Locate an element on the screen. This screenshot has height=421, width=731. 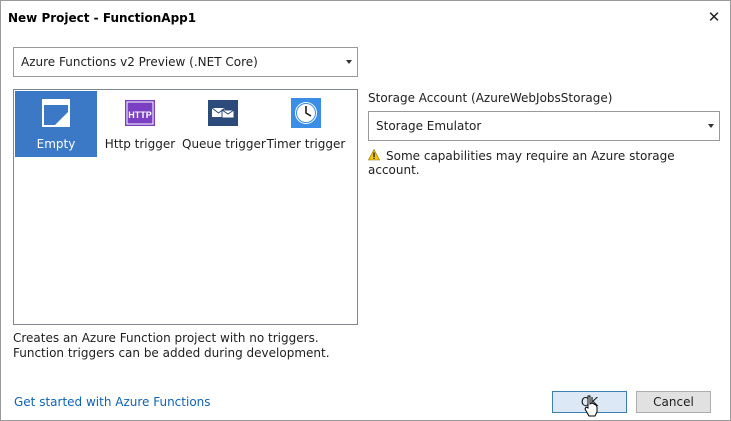
get-started-link: Get started with Azure Functions is located at coordinates (112, 402).